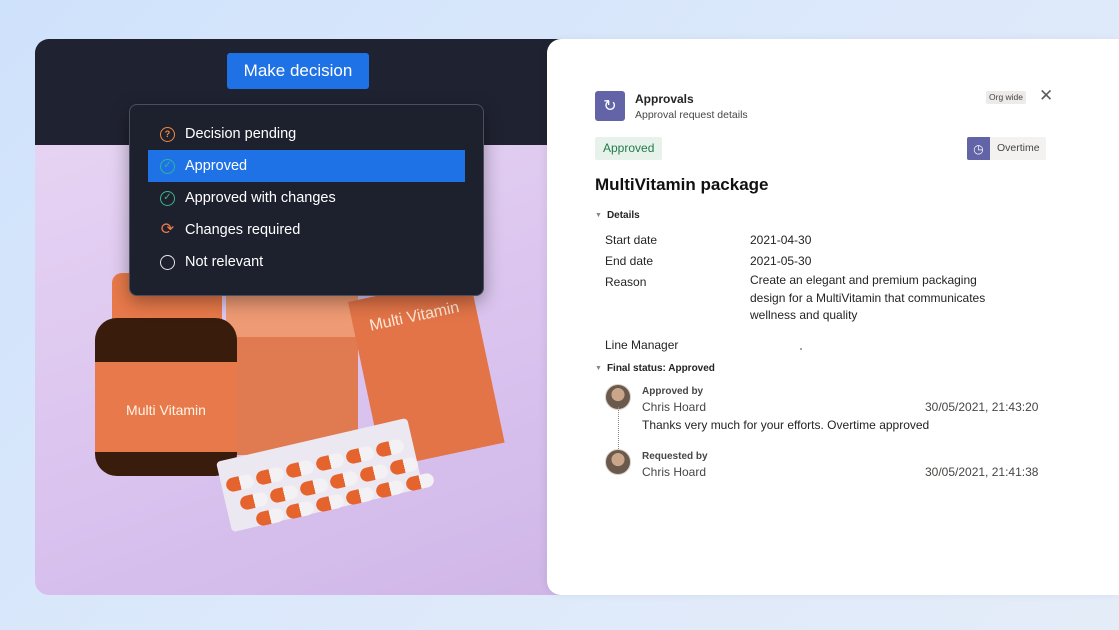  What do you see at coordinates (691, 115) in the screenshot?
I see `app-subtitle: Approval request details` at bounding box center [691, 115].